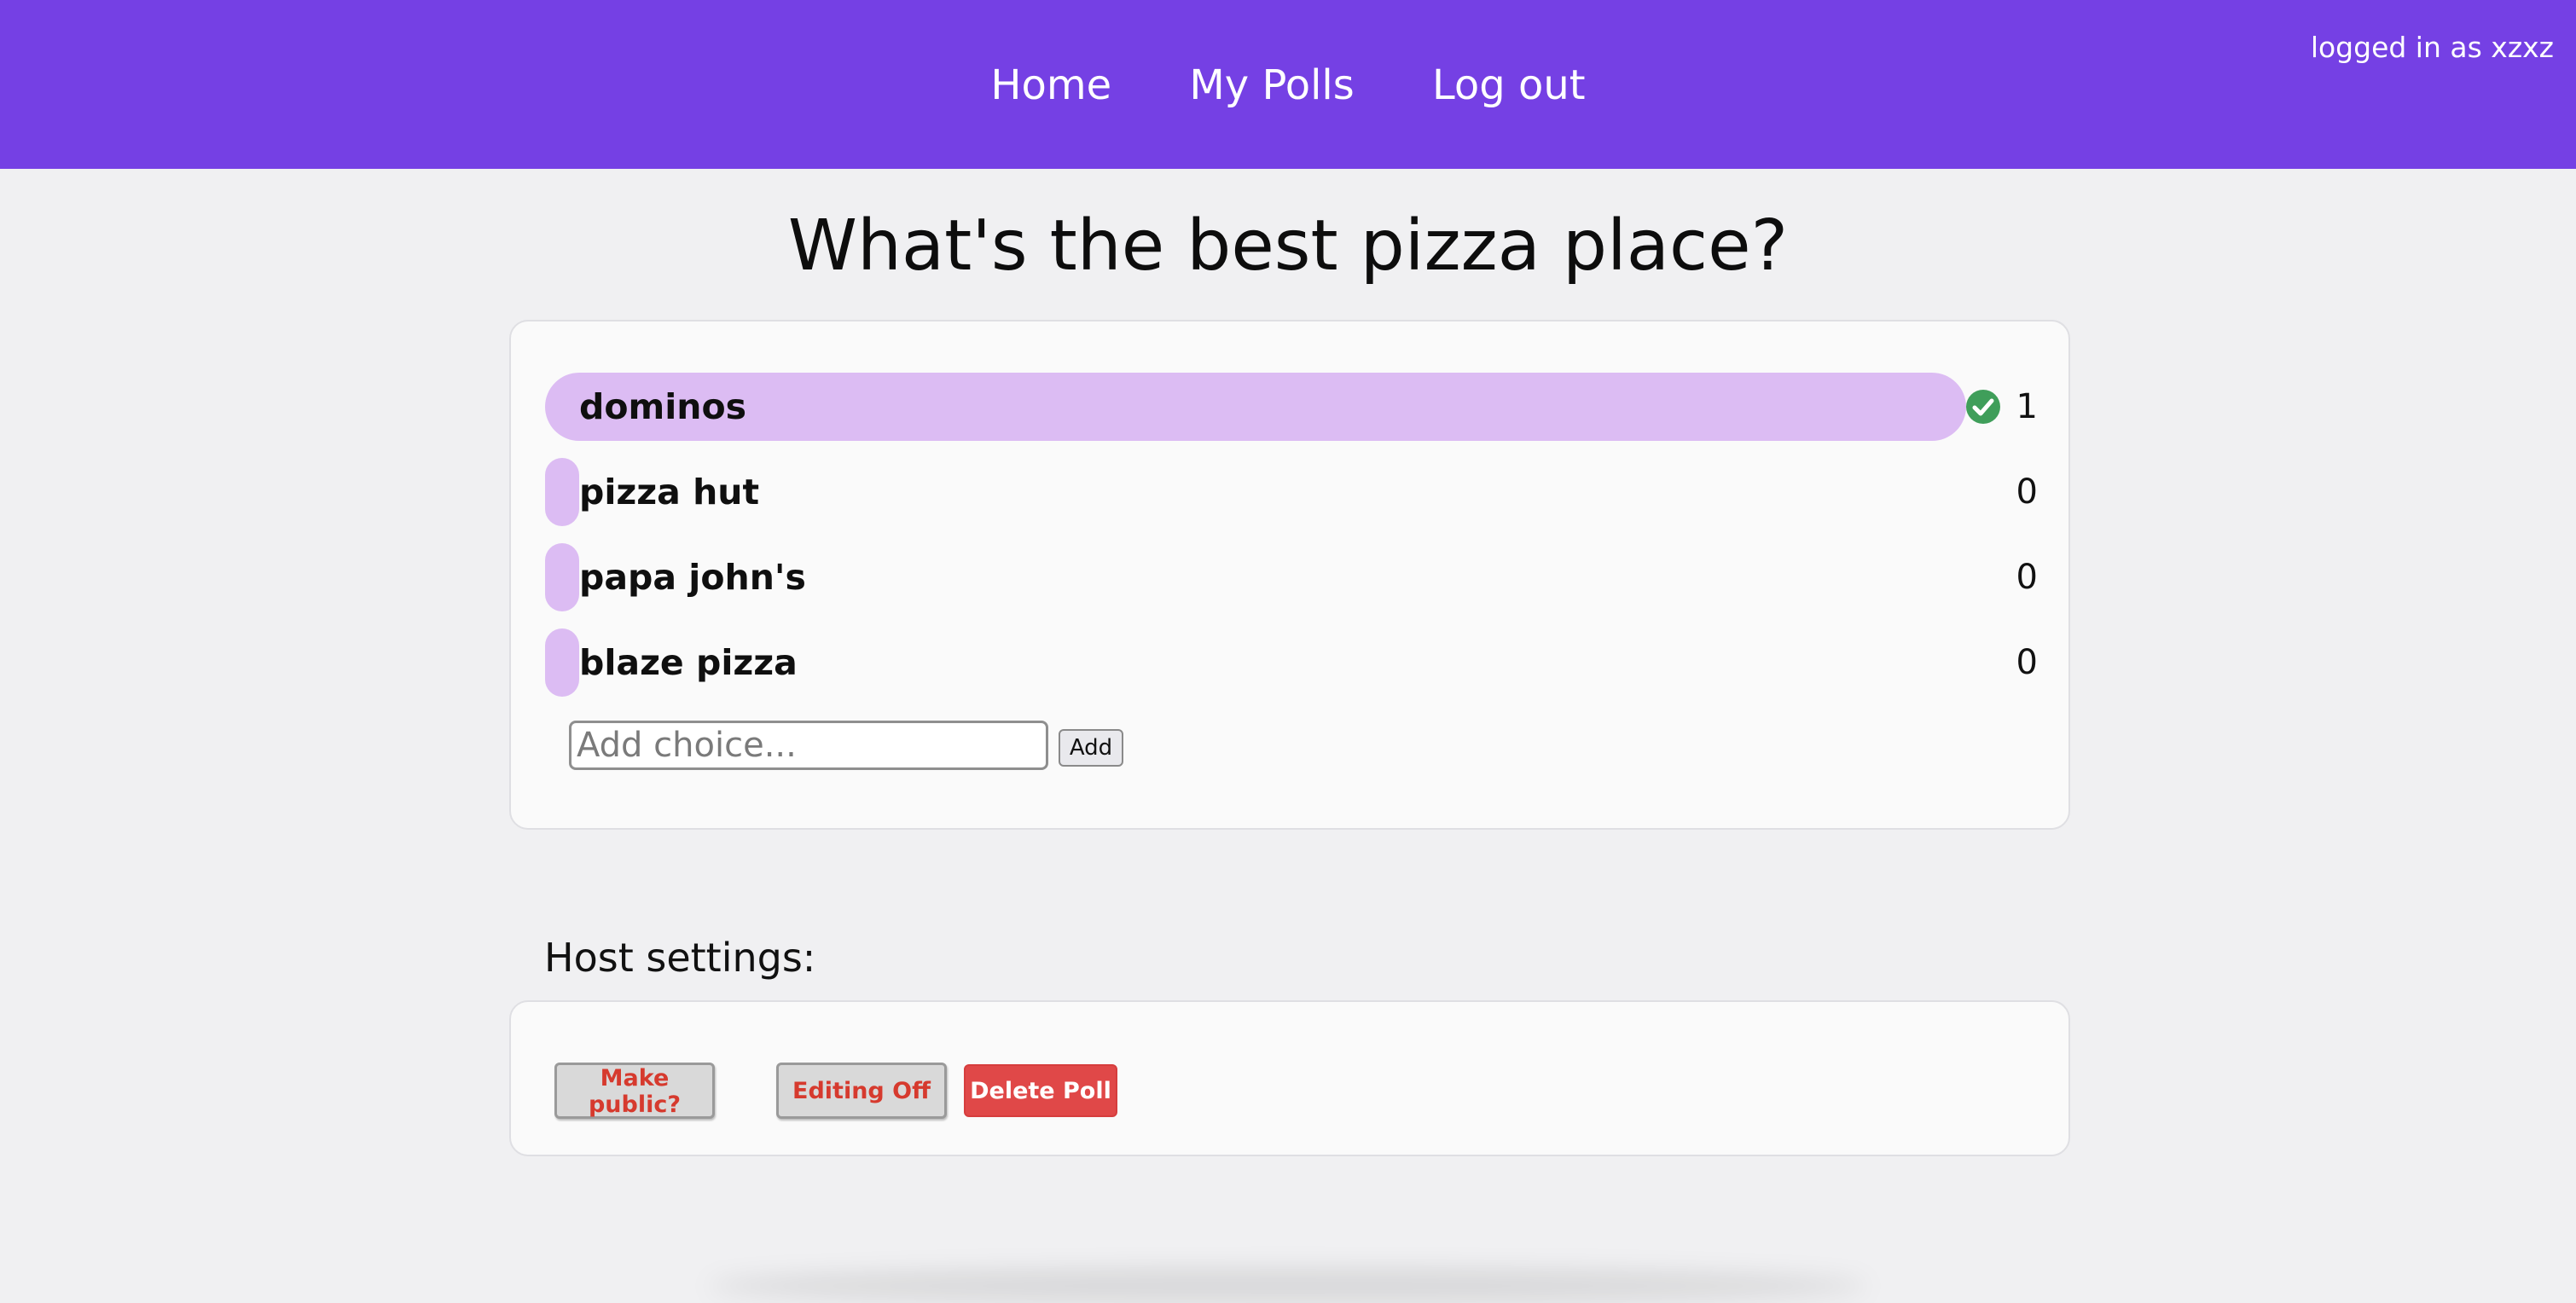  What do you see at coordinates (2027, 407) in the screenshot?
I see `vote-count: 1` at bounding box center [2027, 407].